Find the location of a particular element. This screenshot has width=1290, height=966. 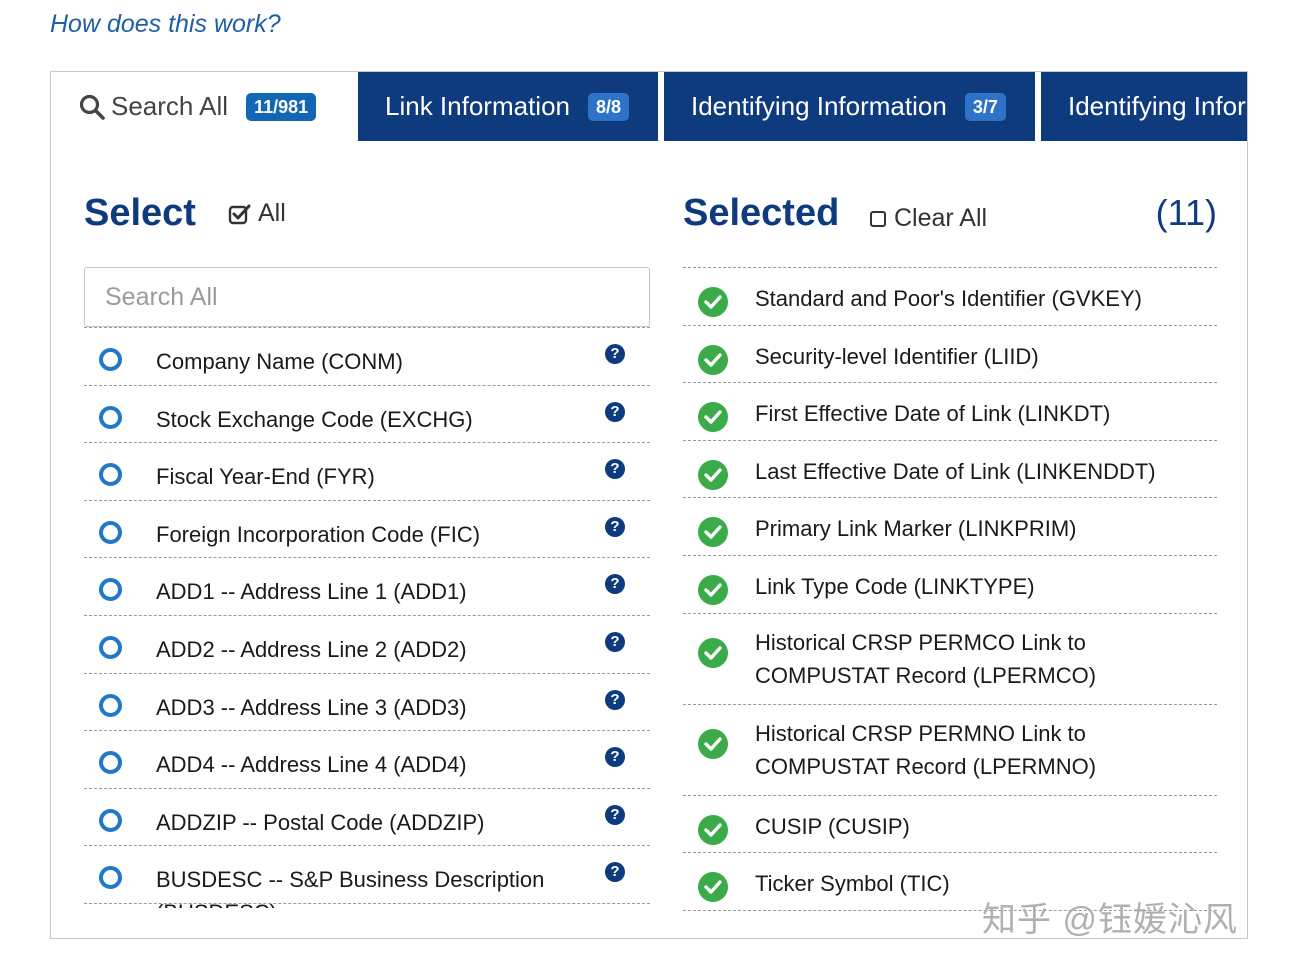

checkbox-empty-icon is located at coordinates (878, 218).